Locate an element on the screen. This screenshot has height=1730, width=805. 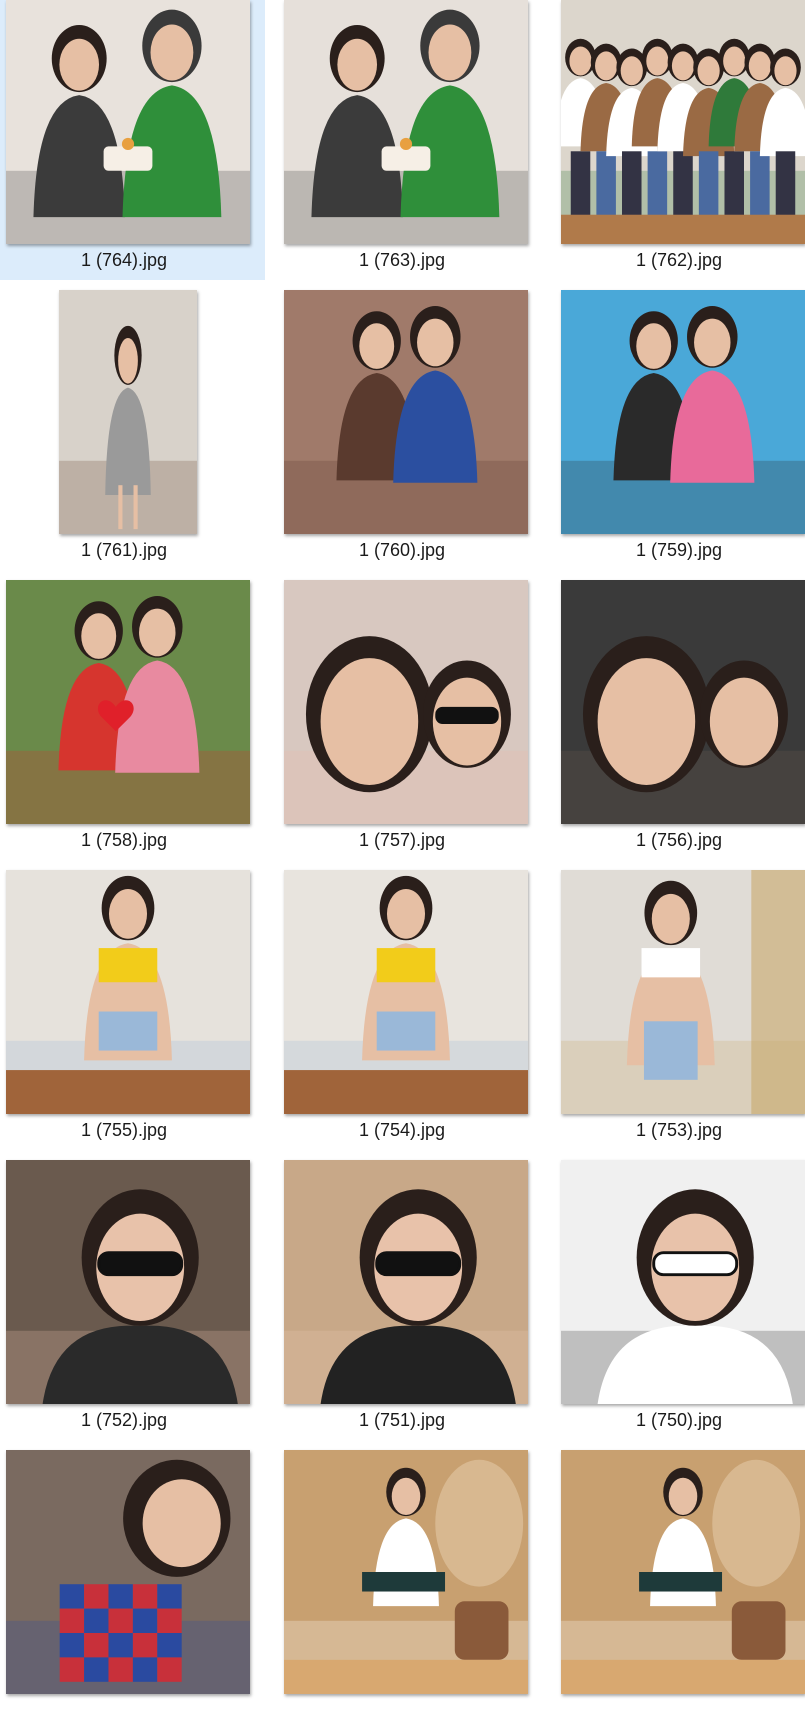
file-tile: 1 (753).jpg is located at coordinates (680, 1010).